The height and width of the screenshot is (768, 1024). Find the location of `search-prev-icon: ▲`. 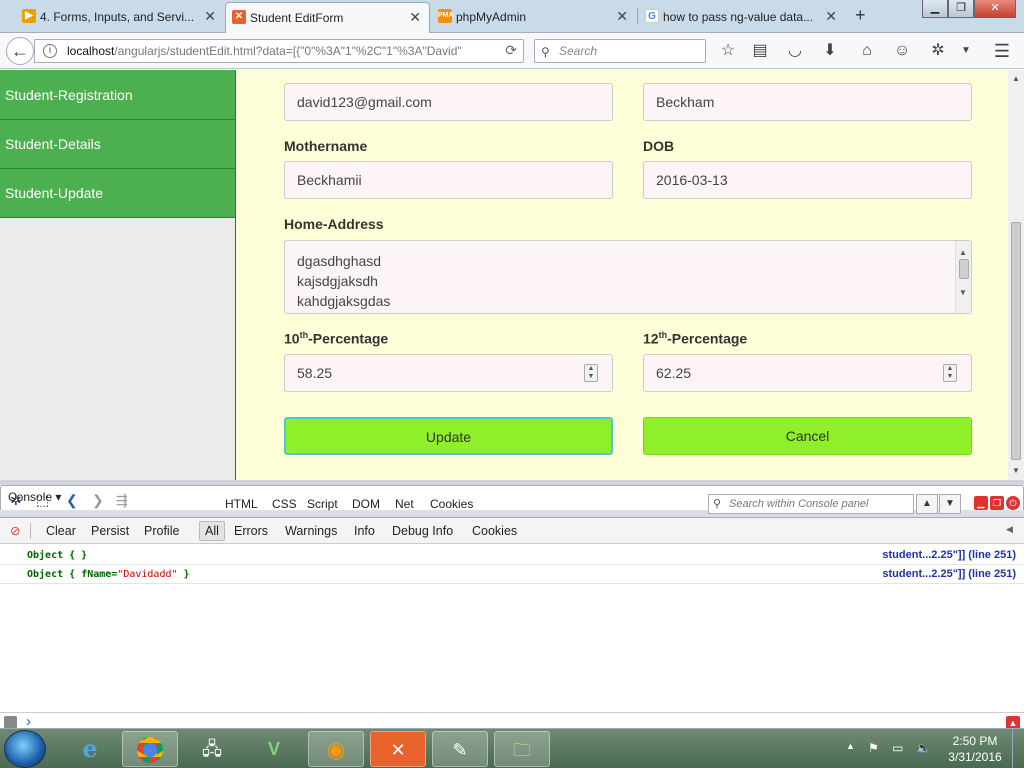

search-prev-icon: ▲ is located at coordinates (927, 504).